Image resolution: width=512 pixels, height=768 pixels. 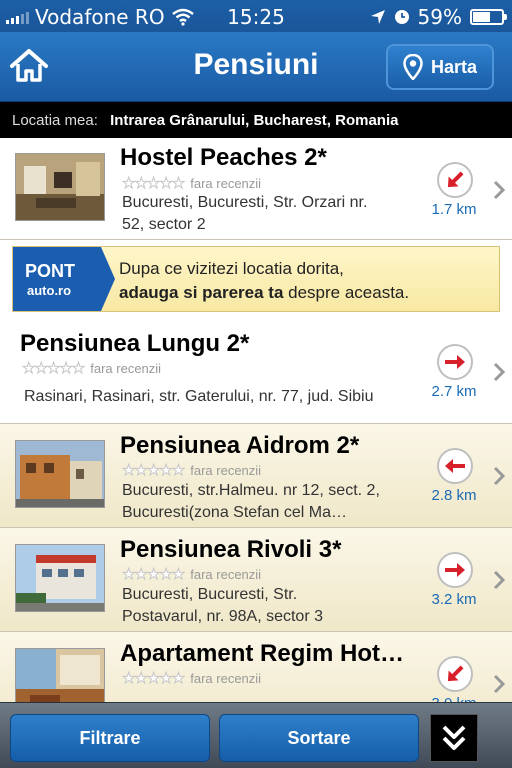 I want to click on more-button, so click(x=454, y=738).